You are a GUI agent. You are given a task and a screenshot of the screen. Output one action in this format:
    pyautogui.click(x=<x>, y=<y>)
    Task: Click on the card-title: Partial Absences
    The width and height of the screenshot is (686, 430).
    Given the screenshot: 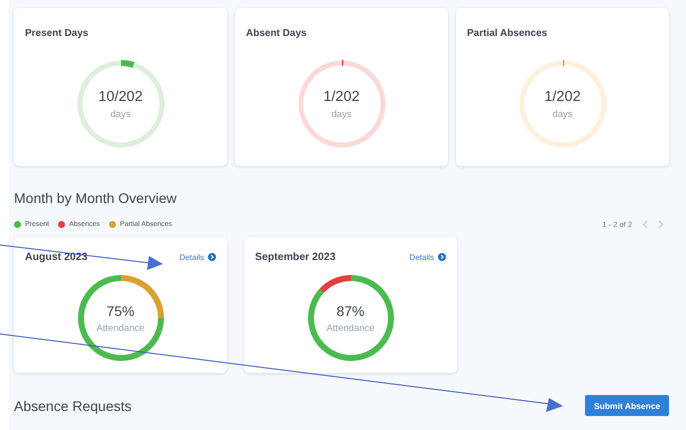 What is the action you would take?
    pyautogui.click(x=507, y=33)
    